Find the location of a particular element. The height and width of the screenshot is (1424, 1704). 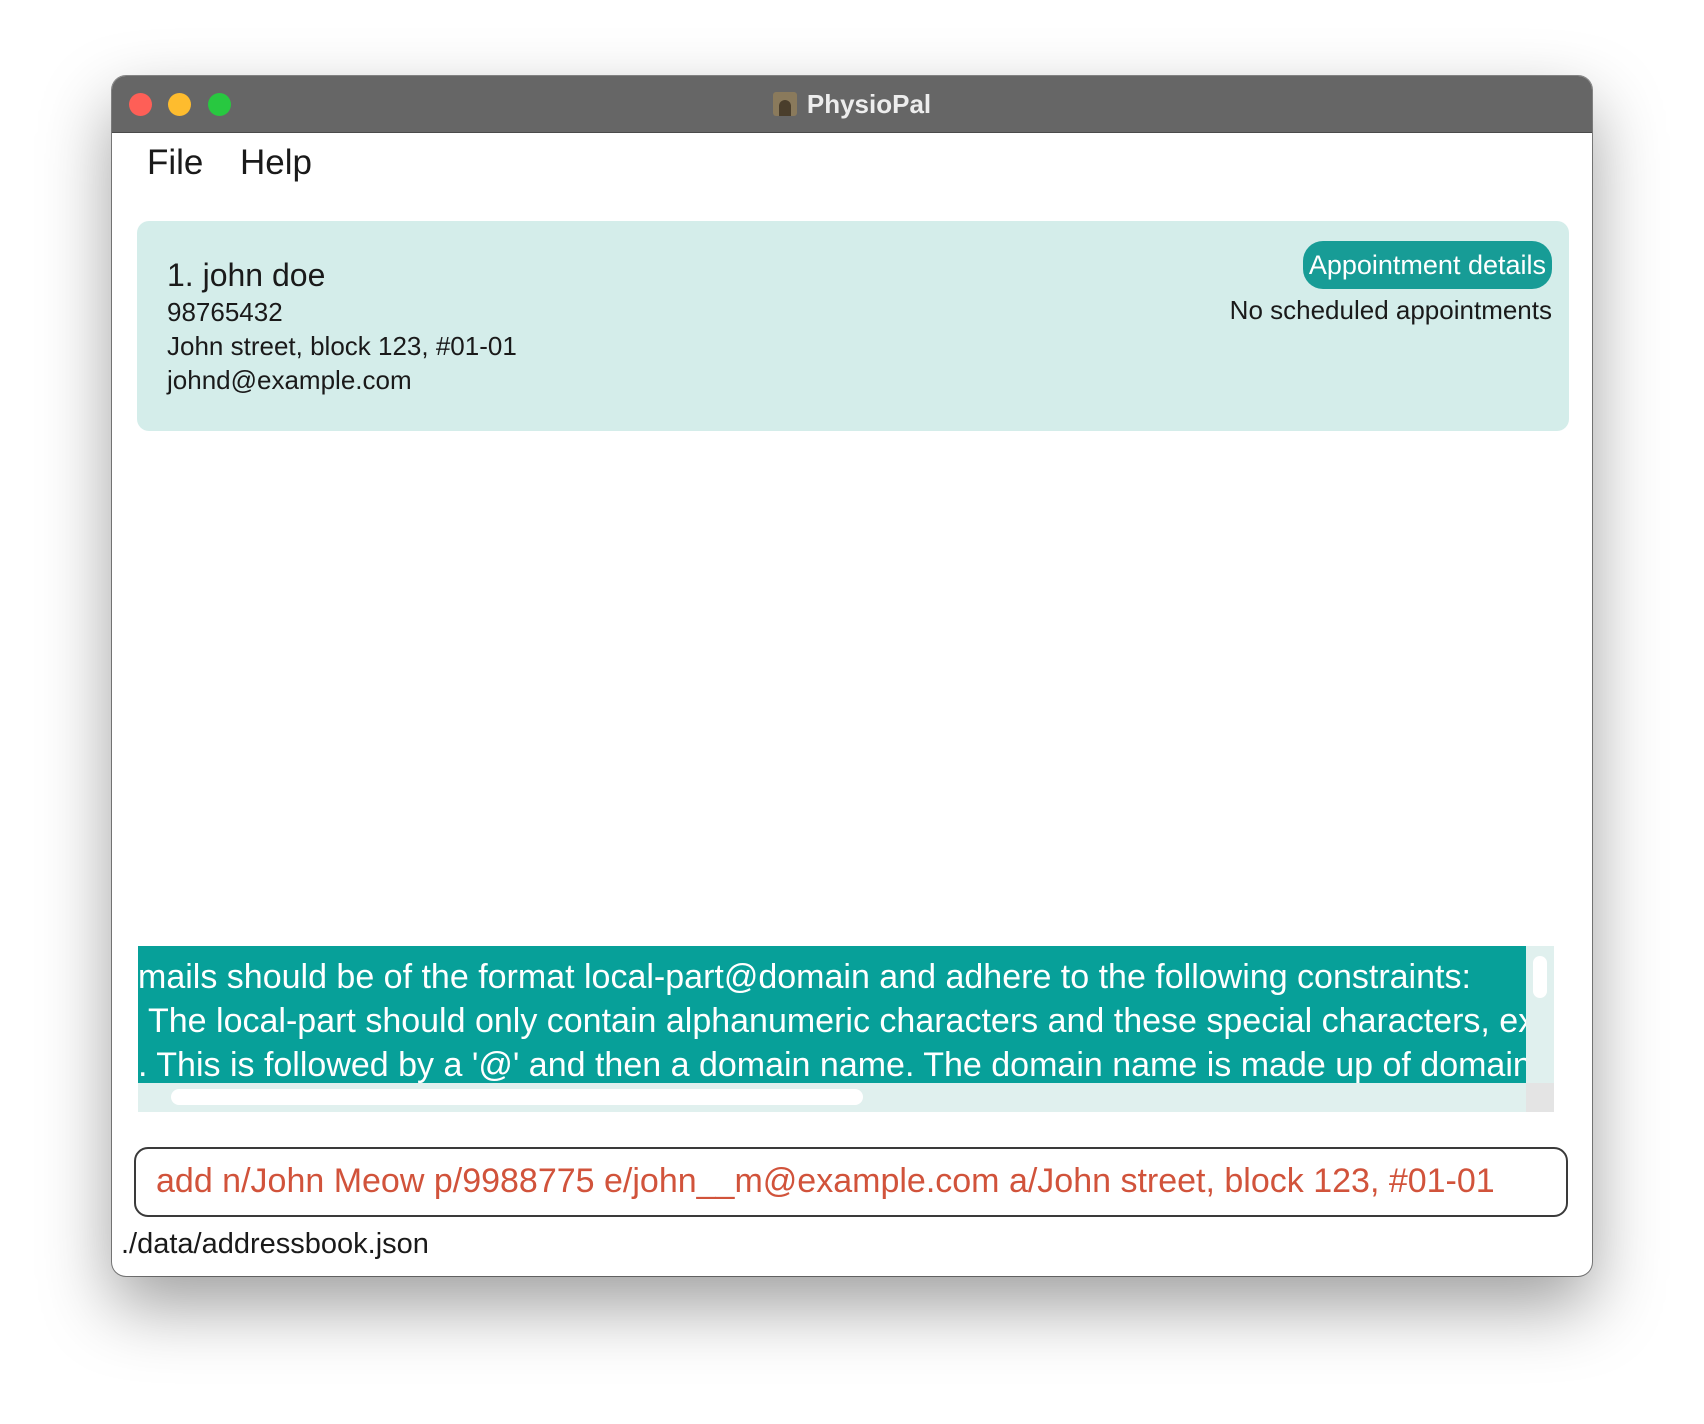

person-phone: 98765432 is located at coordinates (225, 312).